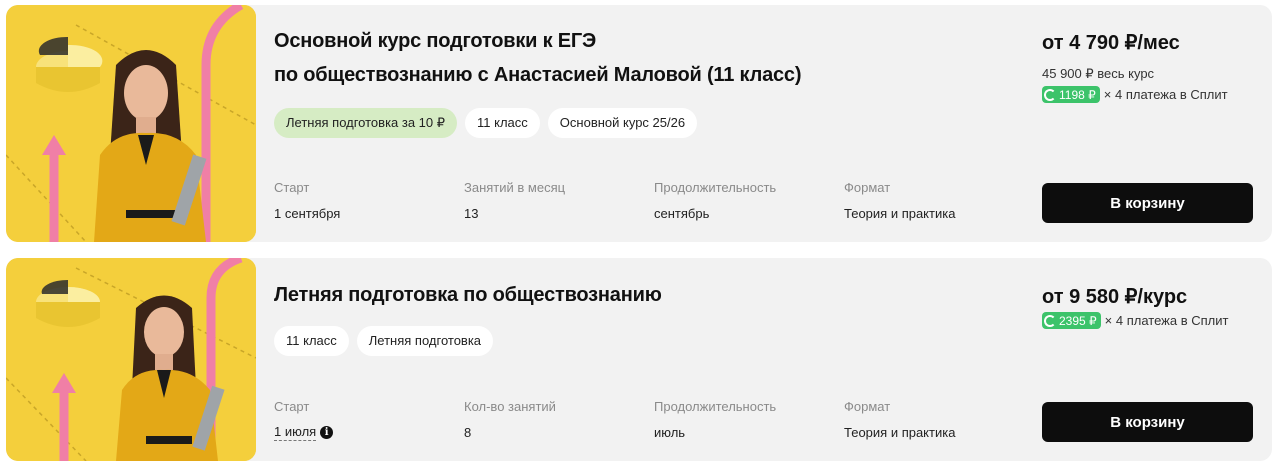 The image size is (1280, 473). Describe the element at coordinates (622, 123) in the screenshot. I see `tag-main-course: Основной курс 25/26` at that location.